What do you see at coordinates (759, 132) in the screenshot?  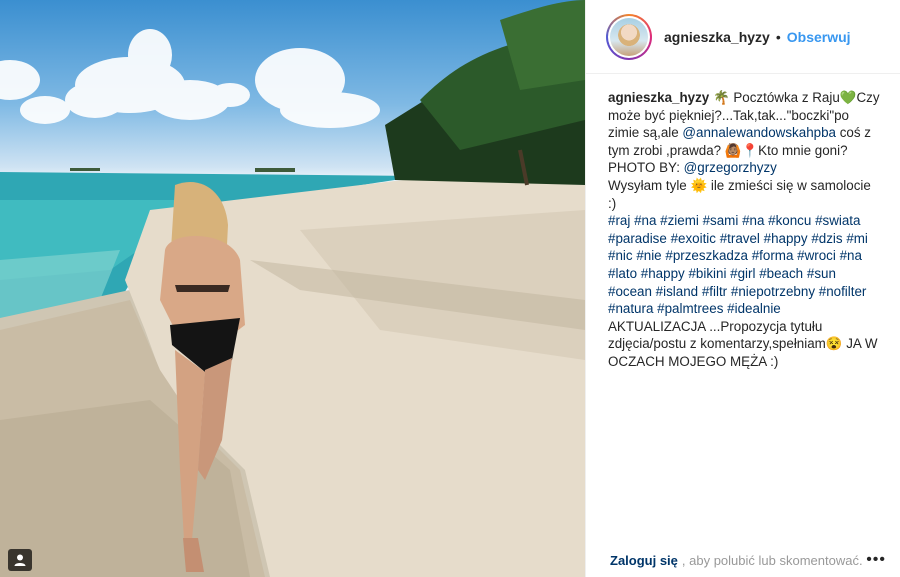 I see `mention-link: @annalewandowskahpba` at bounding box center [759, 132].